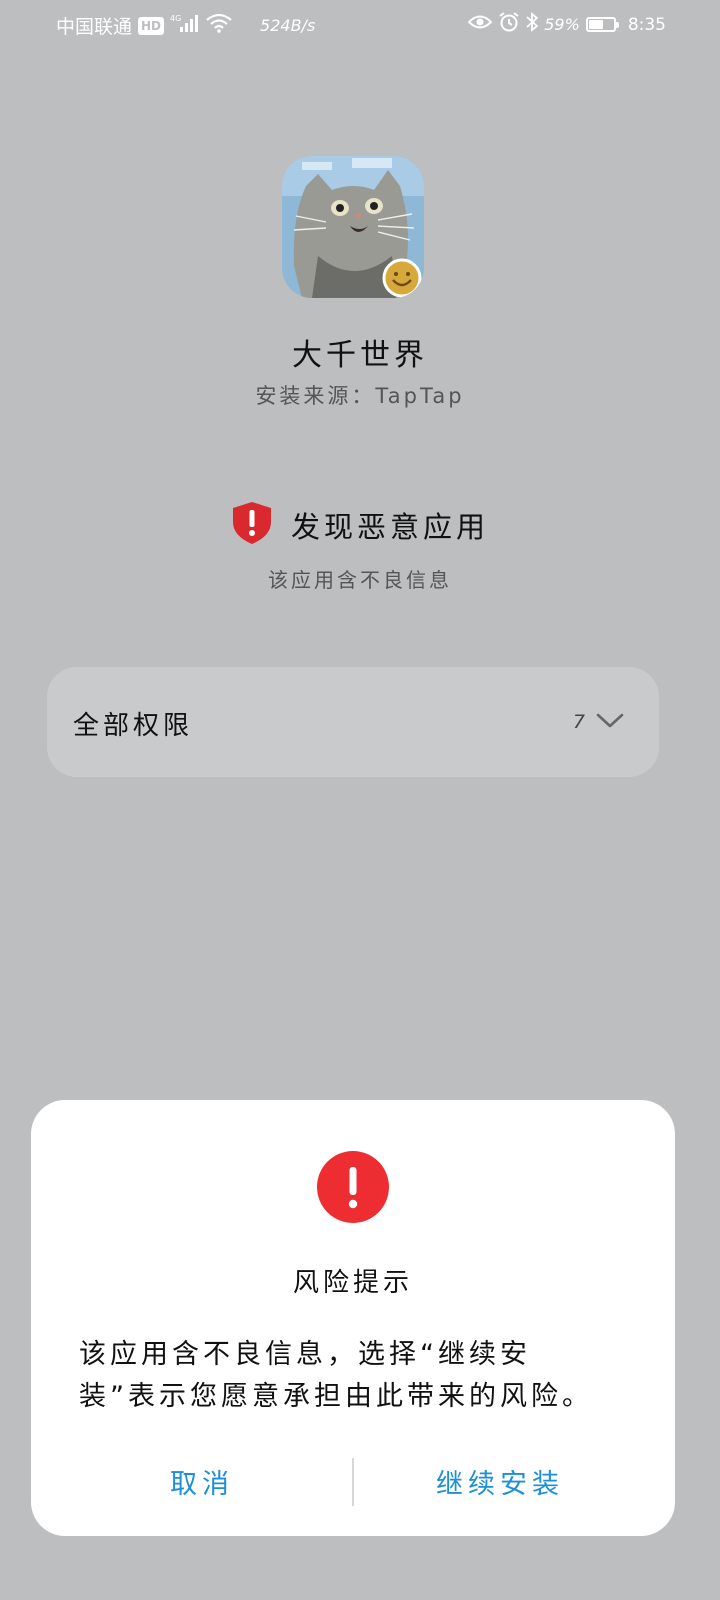  I want to click on carrier-name: 中国联通, so click(94, 27).